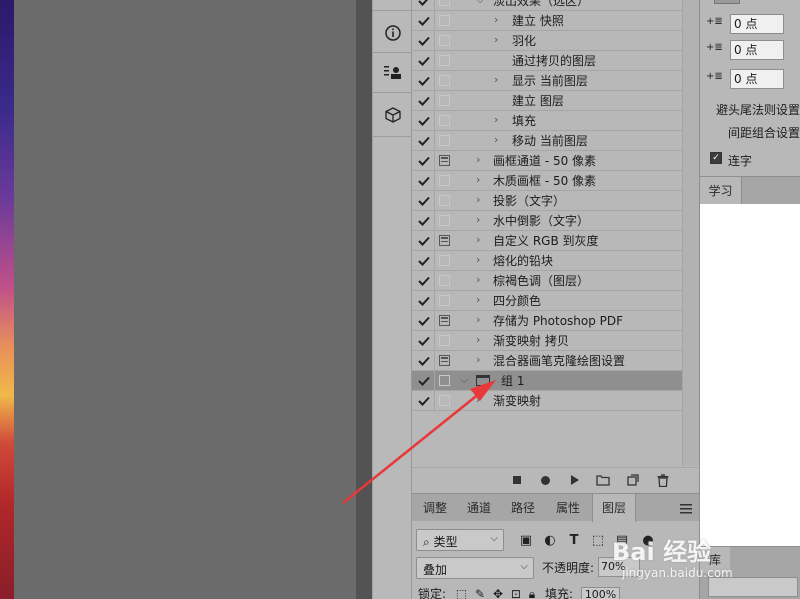  What do you see at coordinates (545, 480) in the screenshot?
I see `record-icon` at bounding box center [545, 480].